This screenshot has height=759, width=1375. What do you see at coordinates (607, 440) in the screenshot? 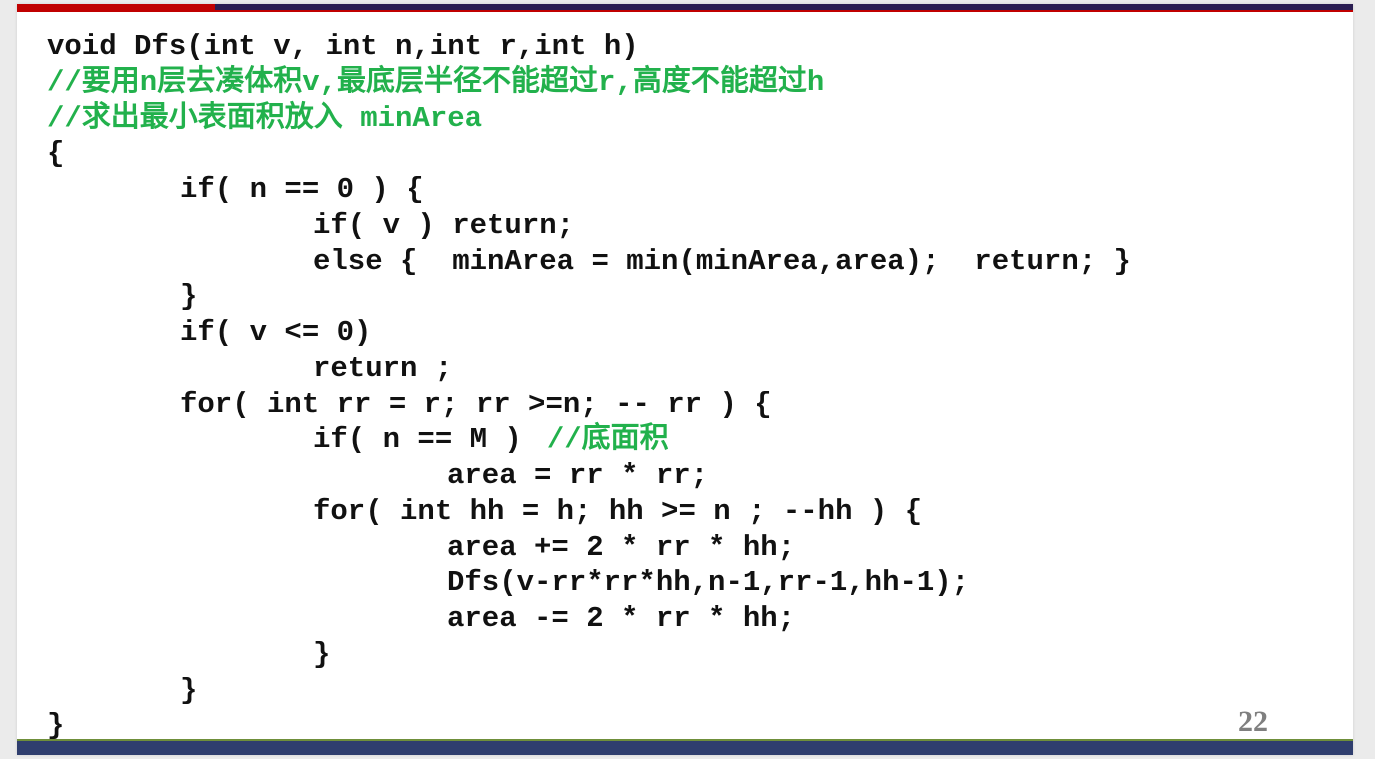
I see `code-comment: //底面积` at bounding box center [607, 440].